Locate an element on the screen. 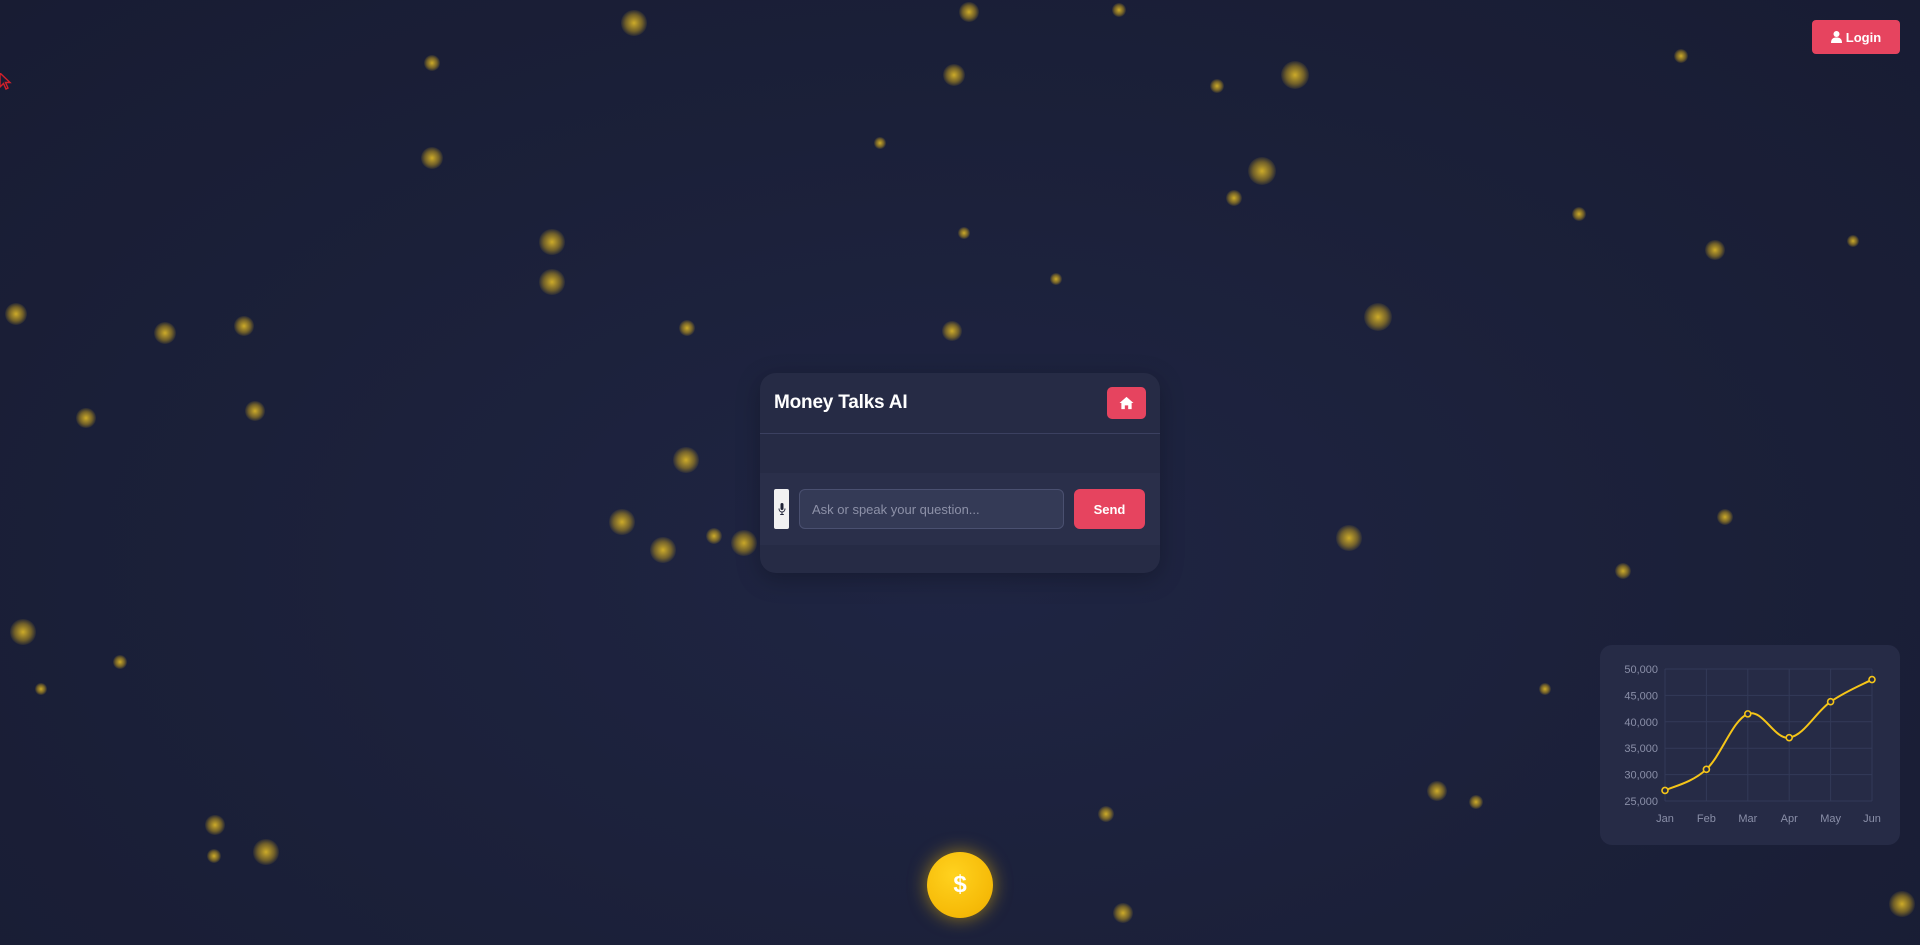  chart-x-tick-label: Jun is located at coordinates (1872, 819).